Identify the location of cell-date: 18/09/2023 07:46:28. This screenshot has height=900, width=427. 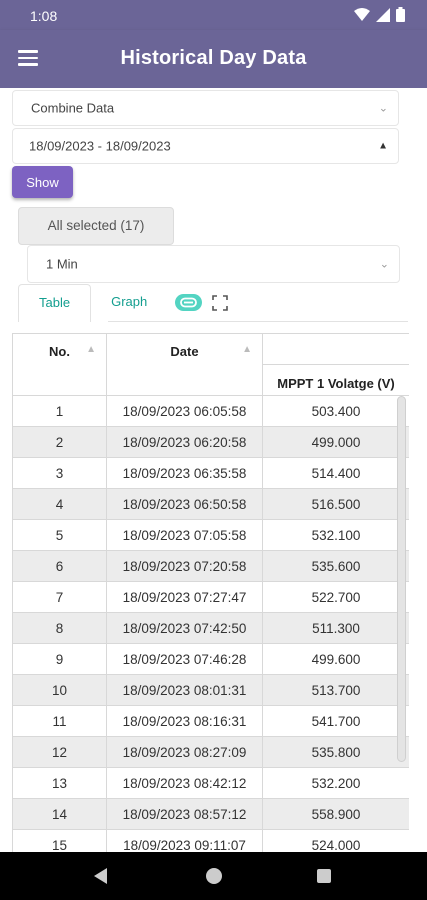
(184, 659).